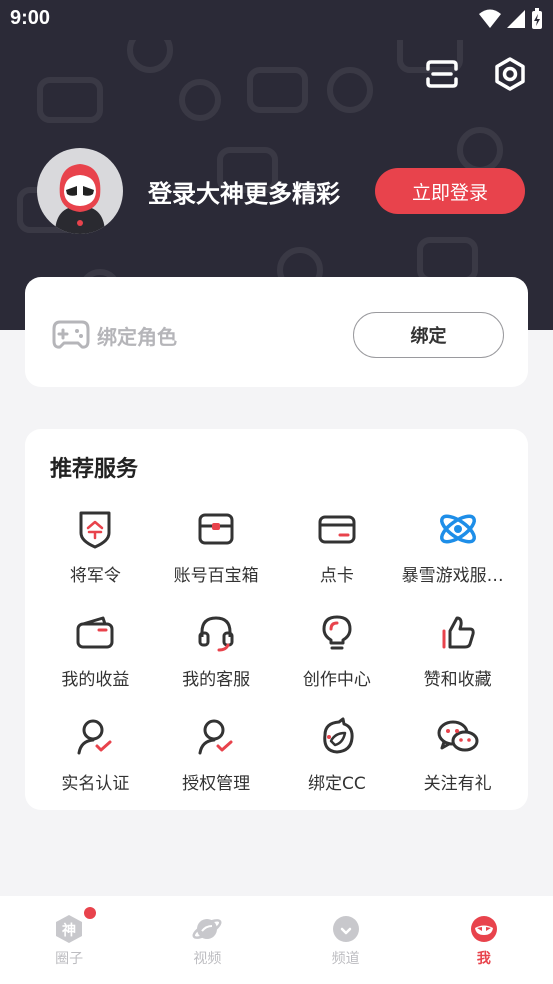  I want to click on wallet-icon, so click(95, 633).